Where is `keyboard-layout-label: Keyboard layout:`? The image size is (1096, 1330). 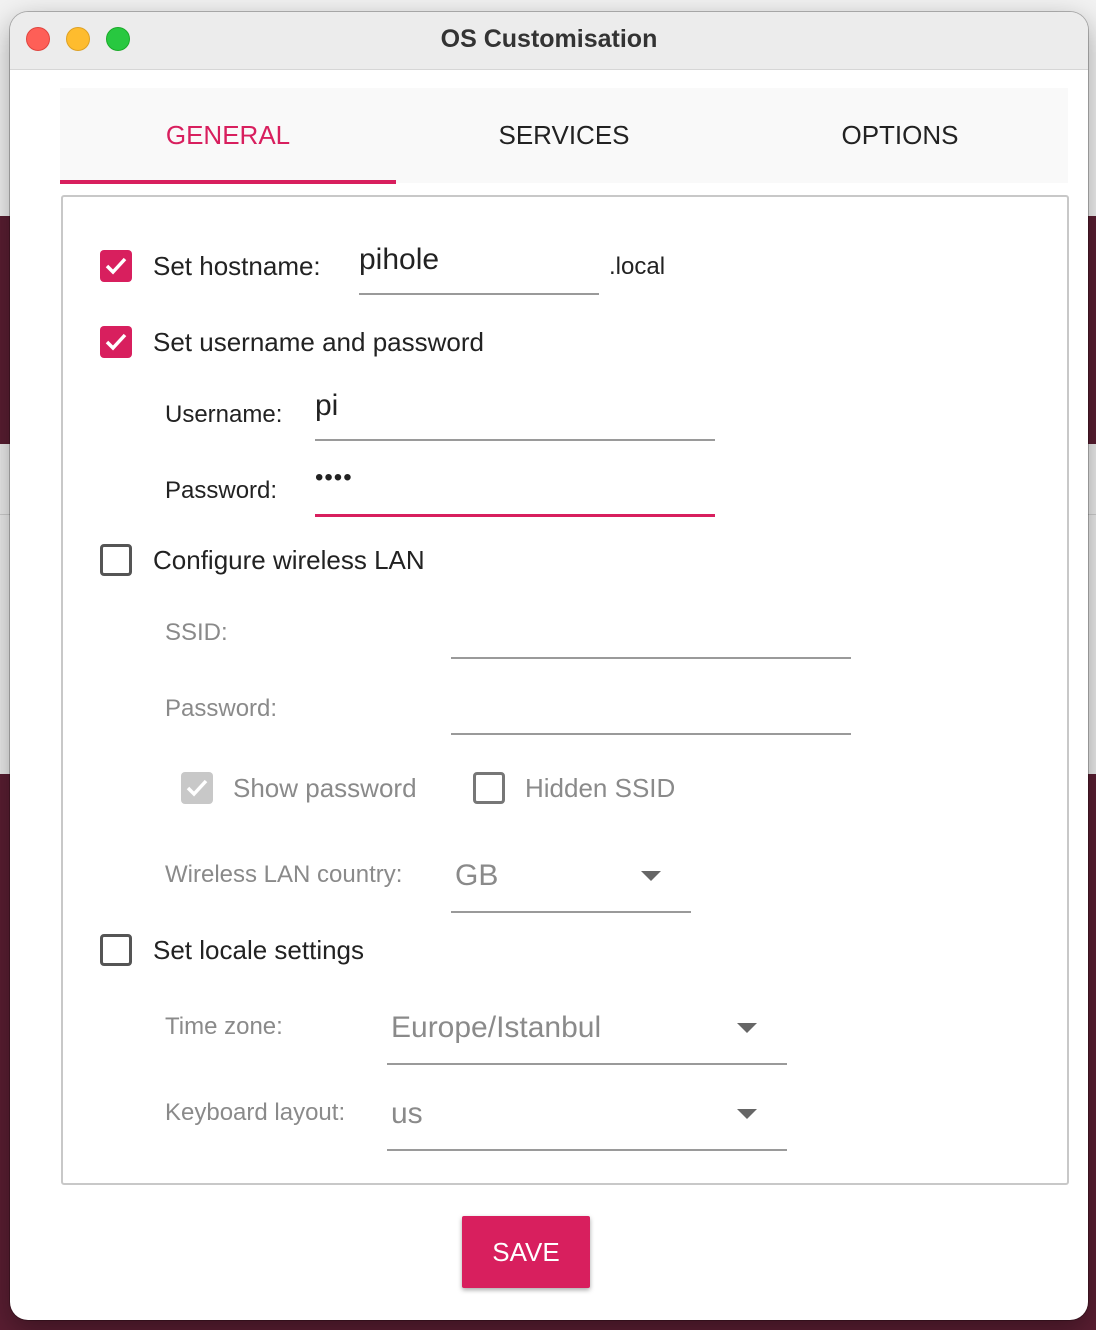 keyboard-layout-label: Keyboard layout: is located at coordinates (255, 1112).